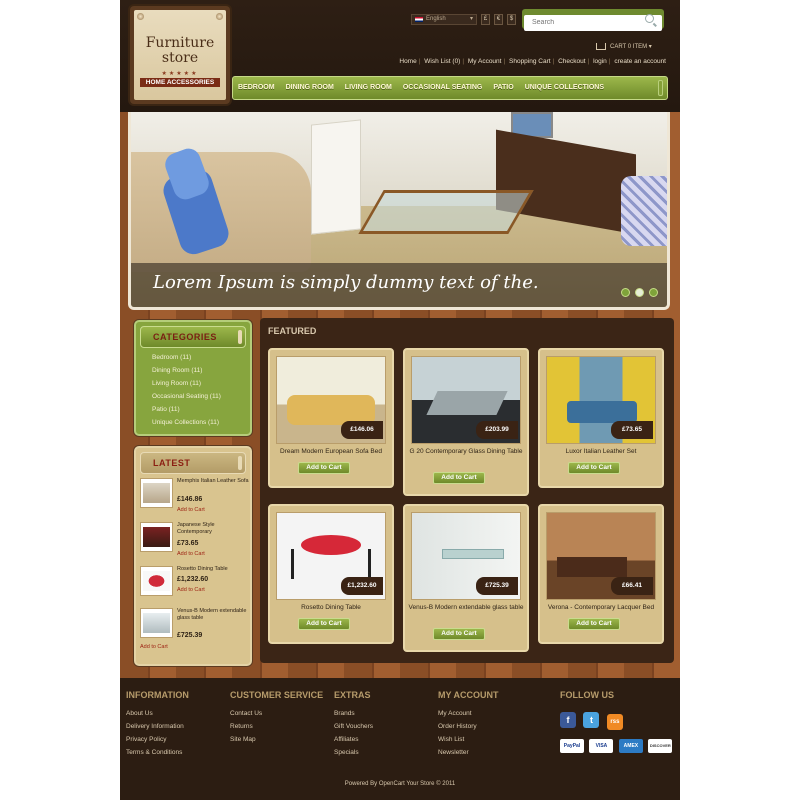 The height and width of the screenshot is (800, 800). I want to click on store-logo: Furniture store ★★★★★ HOME ACCESSORIES, so click(180, 55).